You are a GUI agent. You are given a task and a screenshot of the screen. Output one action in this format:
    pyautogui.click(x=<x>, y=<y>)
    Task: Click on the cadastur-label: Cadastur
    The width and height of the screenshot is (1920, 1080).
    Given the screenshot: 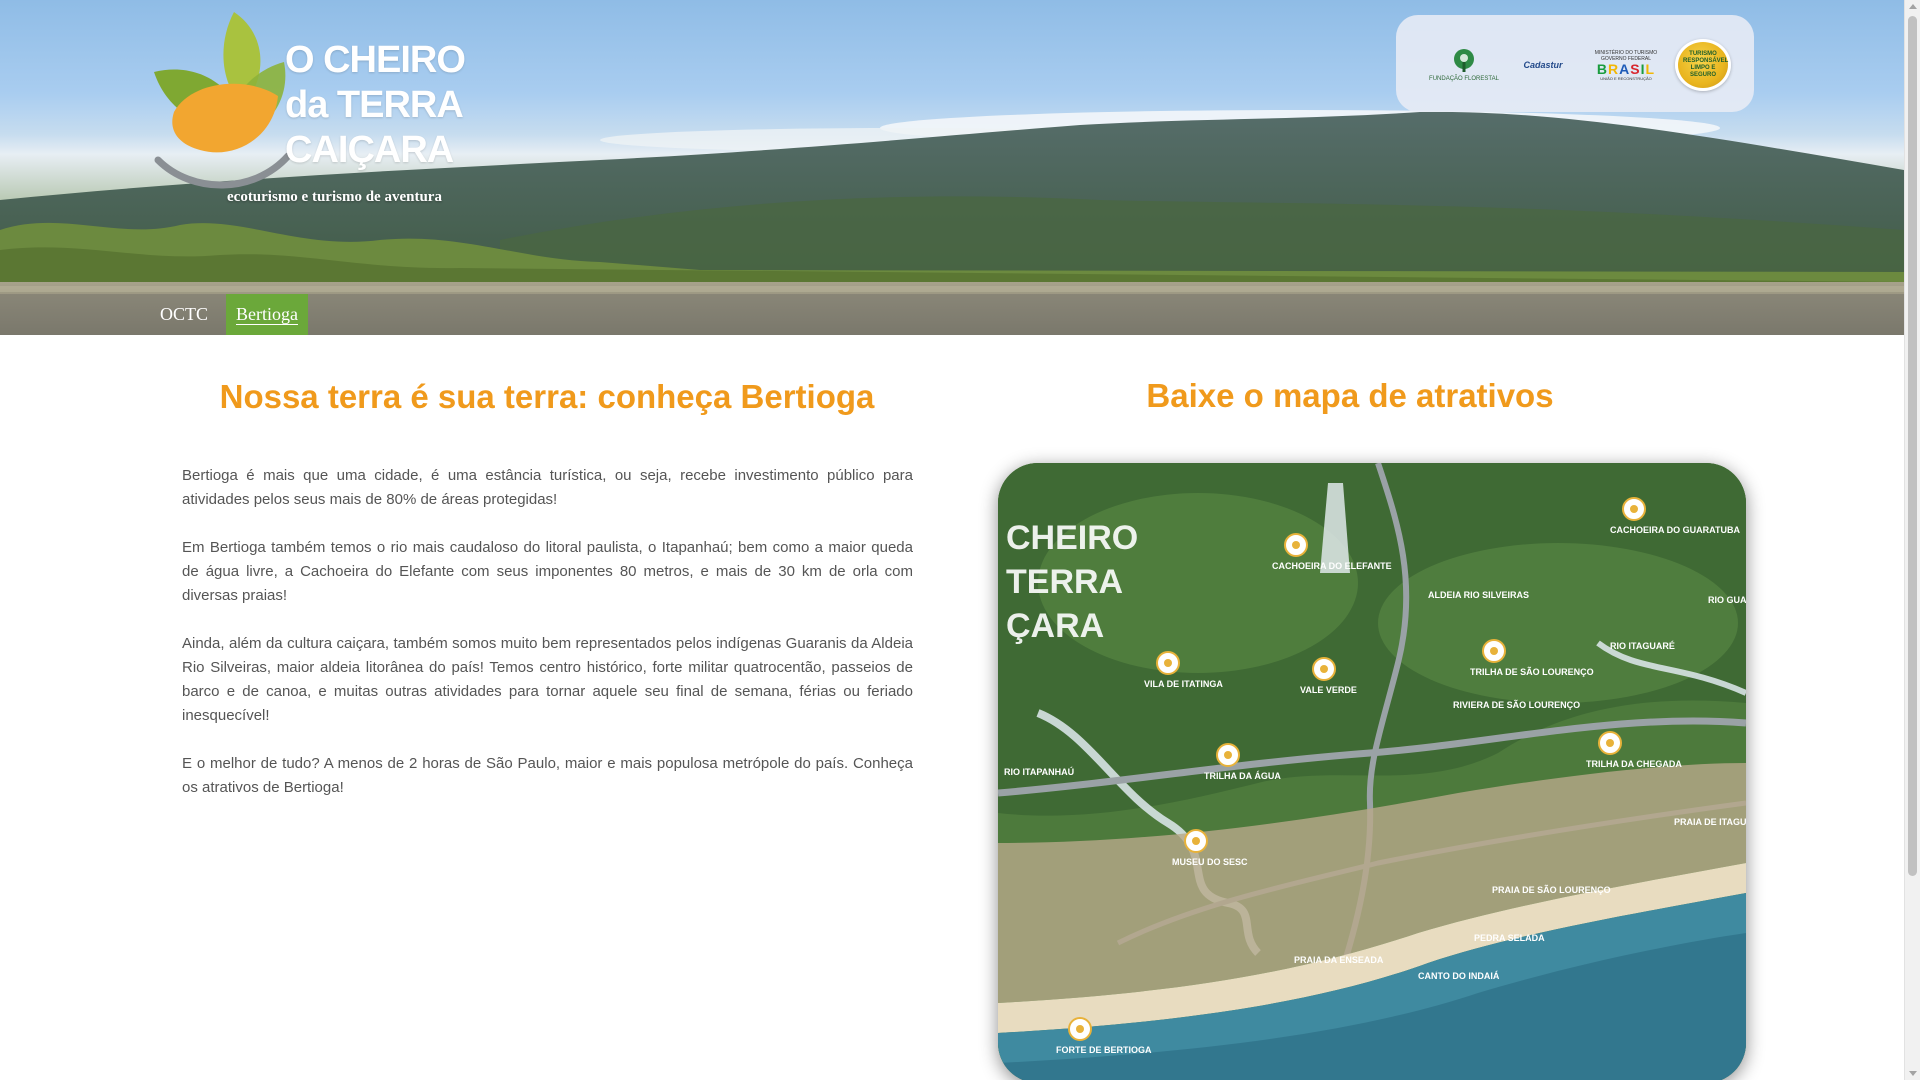 What is the action you would take?
    pyautogui.click(x=1543, y=65)
    